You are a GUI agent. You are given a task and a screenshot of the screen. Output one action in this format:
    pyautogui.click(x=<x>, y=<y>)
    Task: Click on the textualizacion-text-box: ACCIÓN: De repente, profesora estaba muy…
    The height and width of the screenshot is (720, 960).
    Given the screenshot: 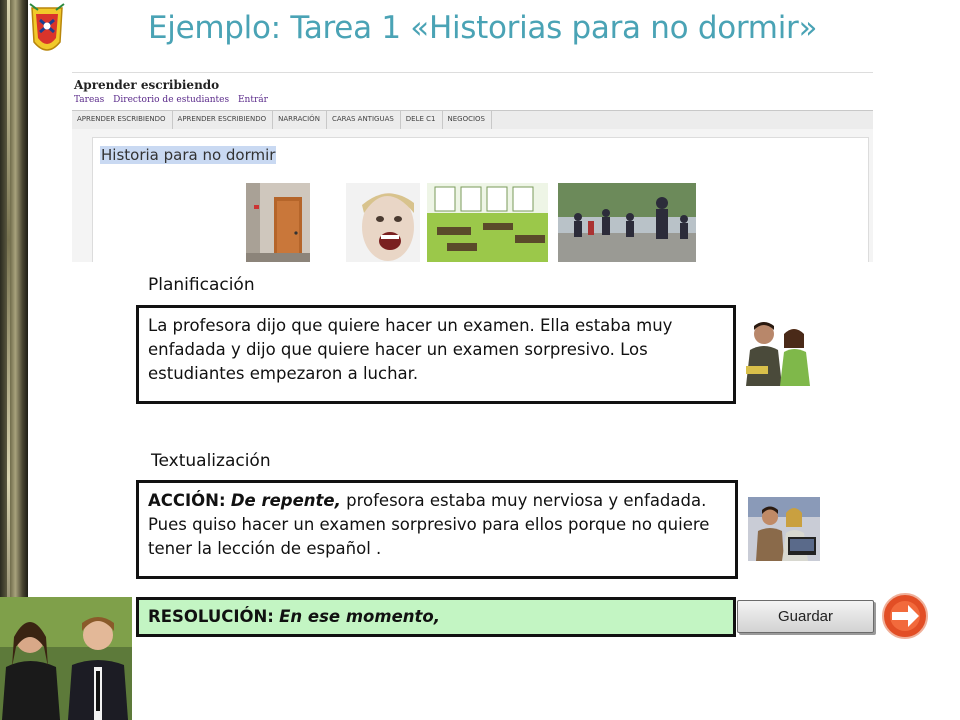 What is the action you would take?
    pyautogui.click(x=437, y=529)
    